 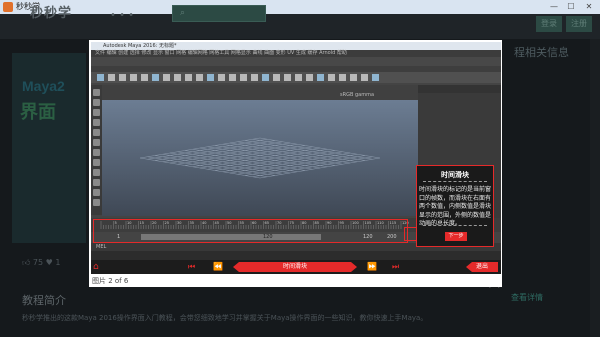 I want to click on thumbnail-subtitle: 界面, so click(x=38, y=112).